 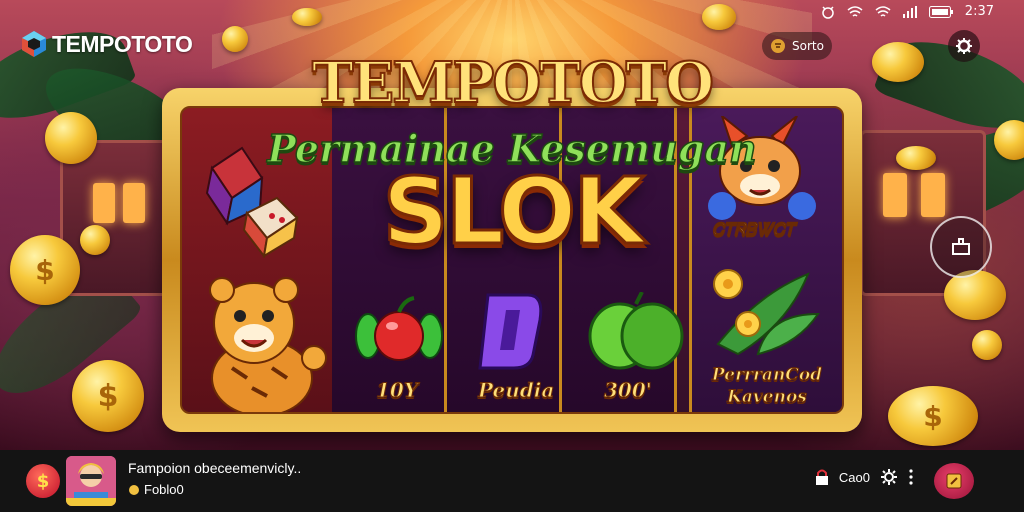 I want to click on bottom-bar-actions: Cao0, so click(x=864, y=477).